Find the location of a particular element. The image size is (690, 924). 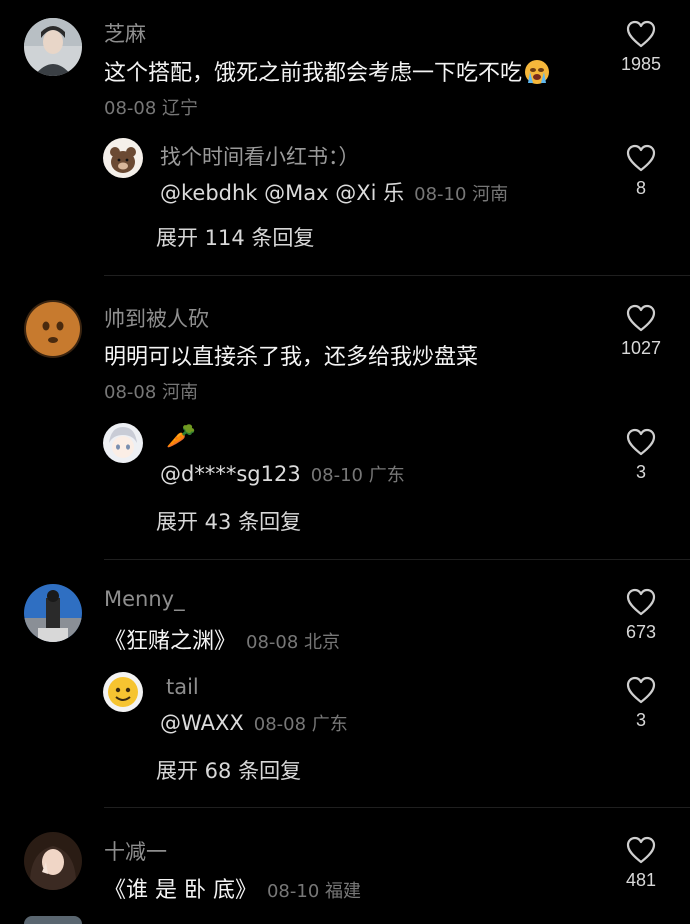

comment-username: Menny_ is located at coordinates (144, 599).